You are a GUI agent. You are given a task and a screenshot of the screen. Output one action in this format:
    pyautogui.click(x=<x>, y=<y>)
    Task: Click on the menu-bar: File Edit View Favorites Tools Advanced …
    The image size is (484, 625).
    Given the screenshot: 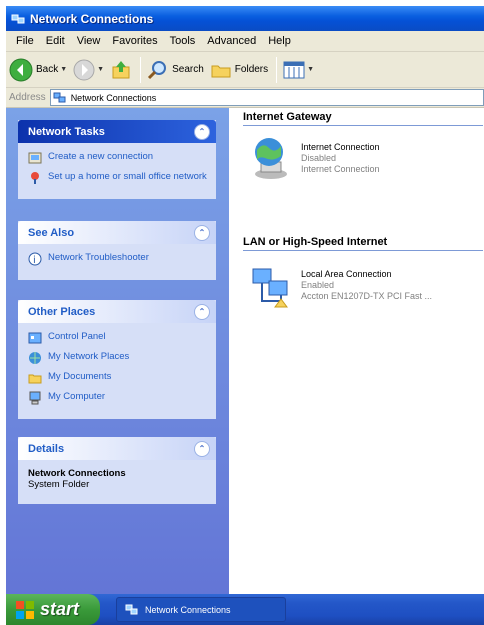 What is the action you would take?
    pyautogui.click(x=245, y=41)
    